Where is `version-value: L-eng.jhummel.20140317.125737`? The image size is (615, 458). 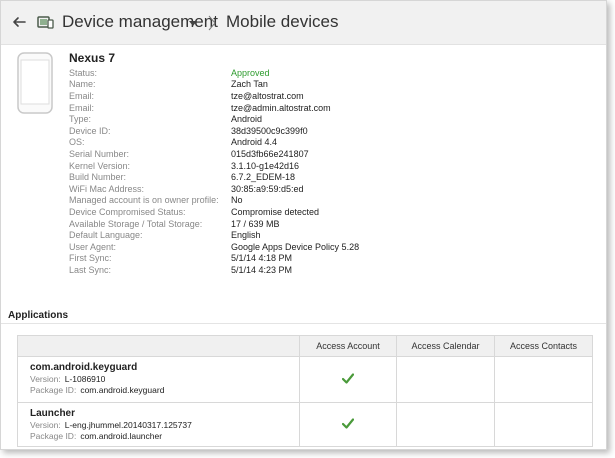
version-value: L-eng.jhummel.20140317.125737 is located at coordinates (128, 425).